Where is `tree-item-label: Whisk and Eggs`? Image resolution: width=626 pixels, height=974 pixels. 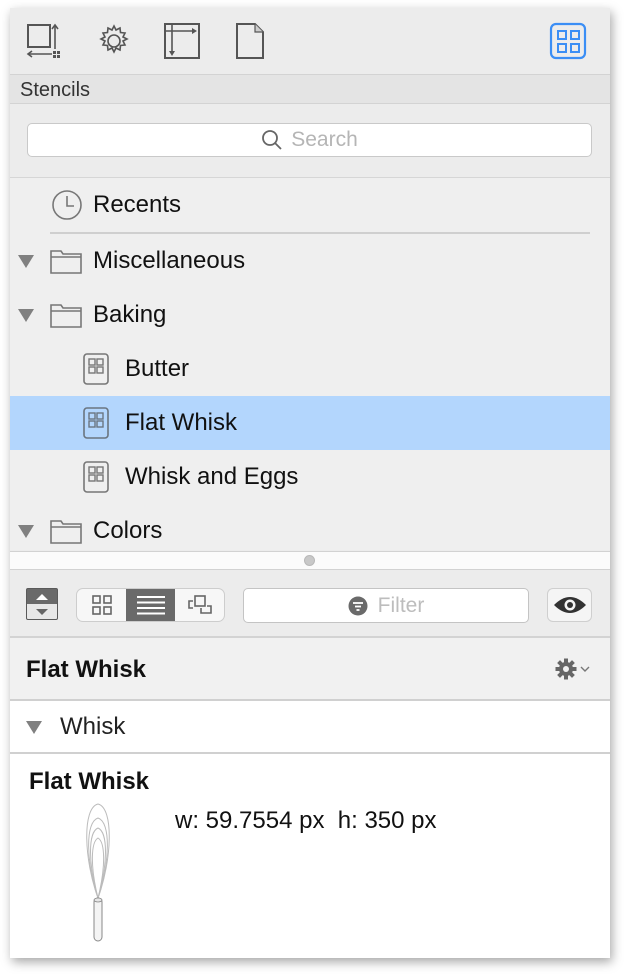 tree-item-label: Whisk and Eggs is located at coordinates (212, 476).